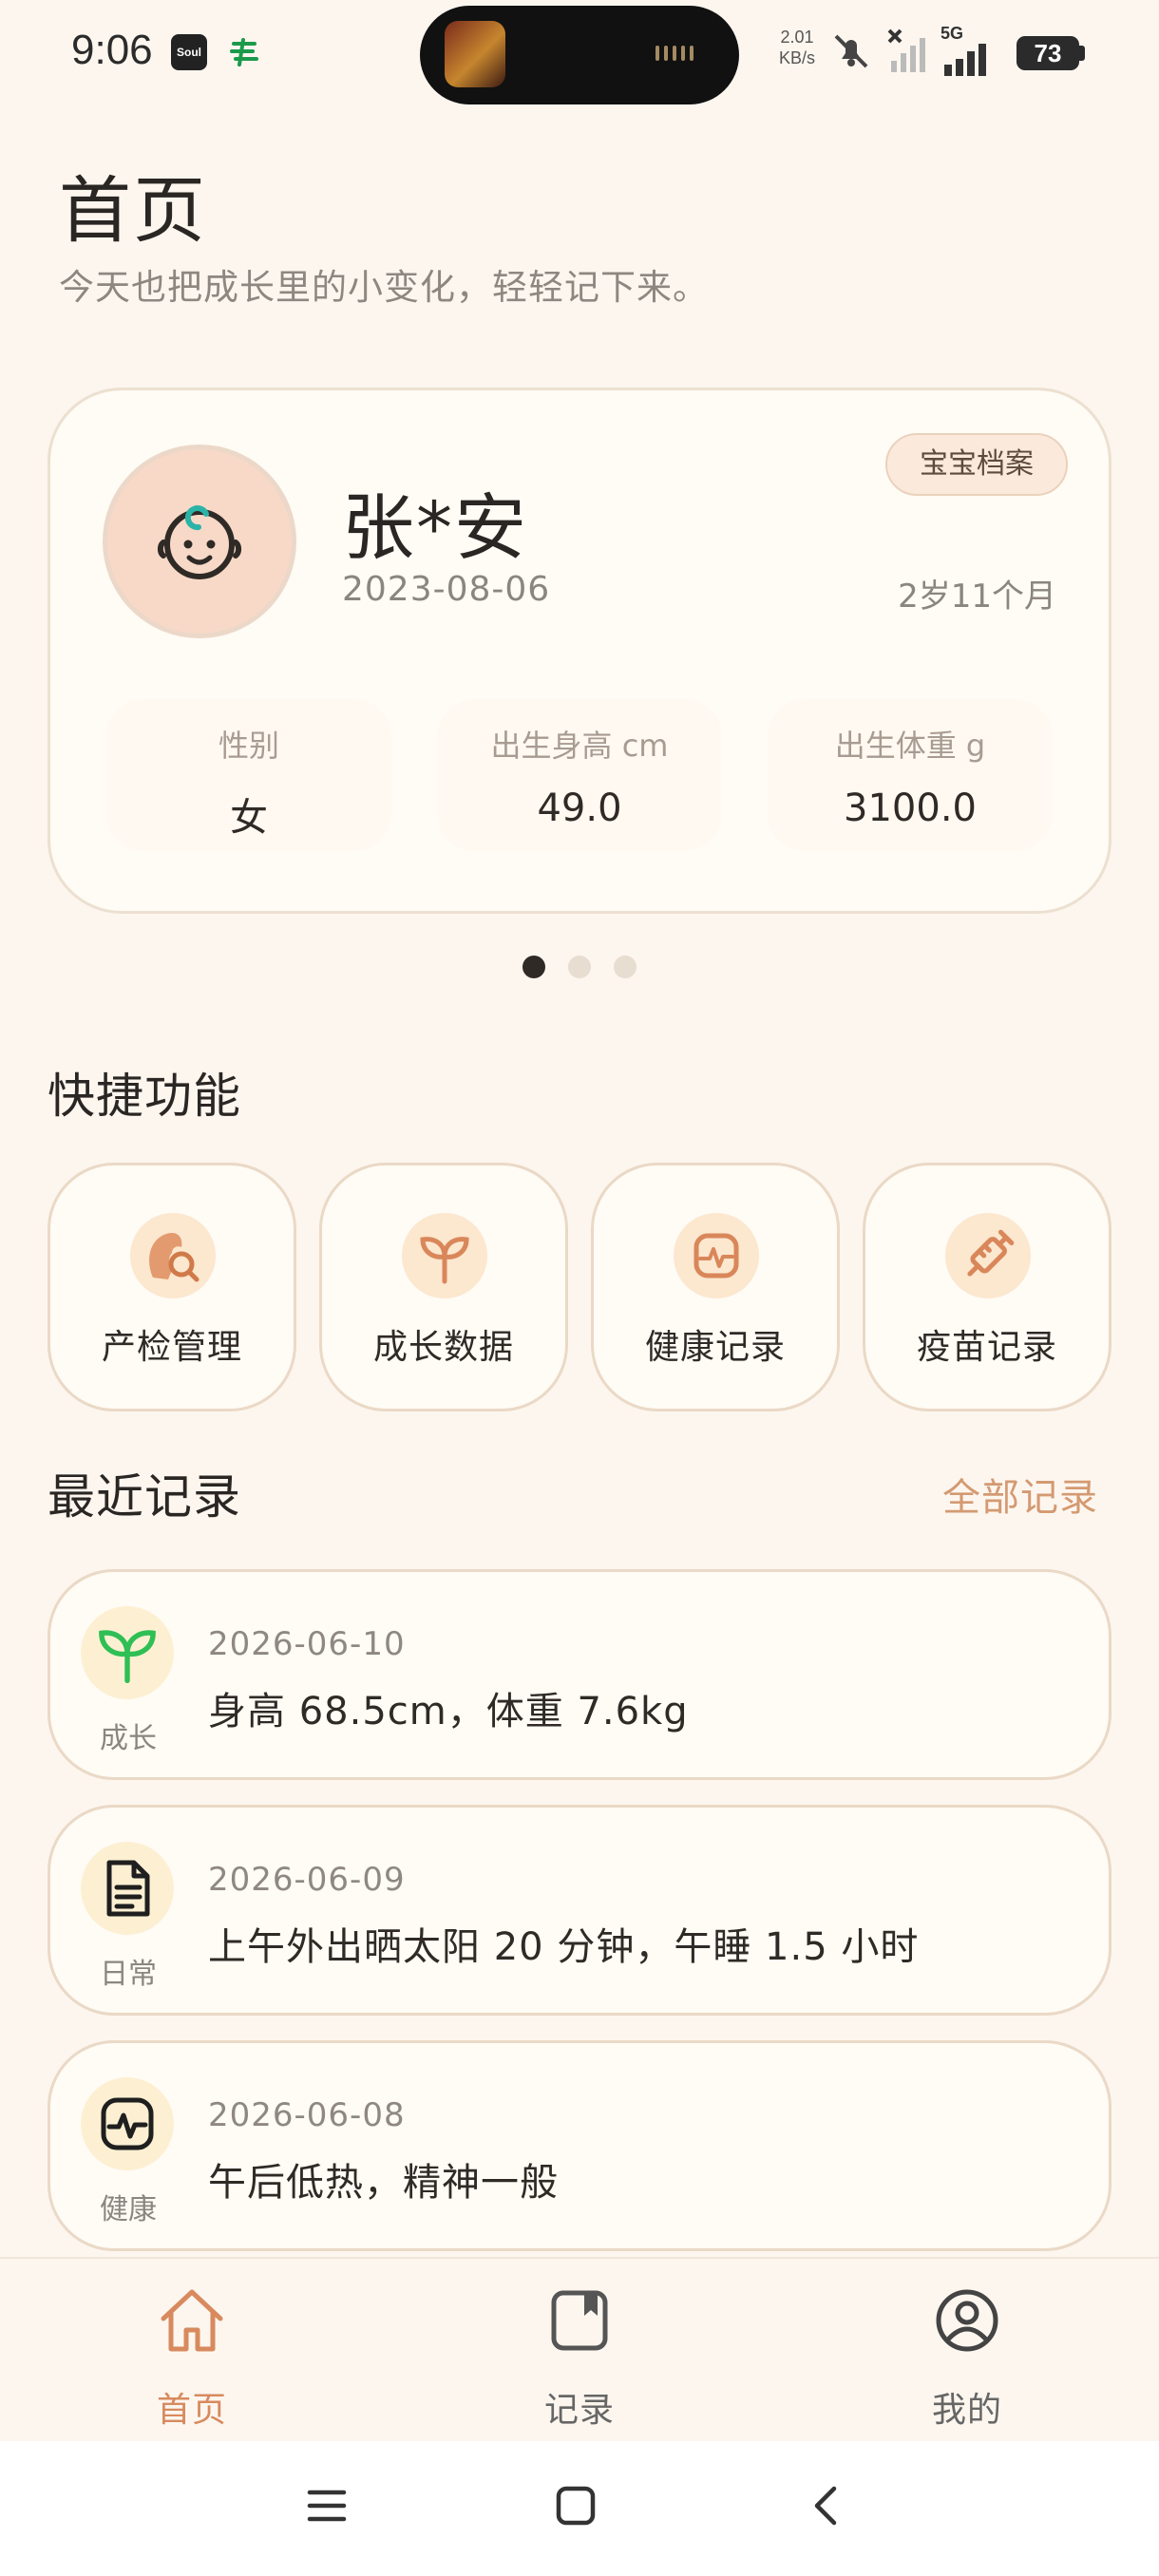 The height and width of the screenshot is (2576, 1159). I want to click on page-title: 首页, so click(133, 210).